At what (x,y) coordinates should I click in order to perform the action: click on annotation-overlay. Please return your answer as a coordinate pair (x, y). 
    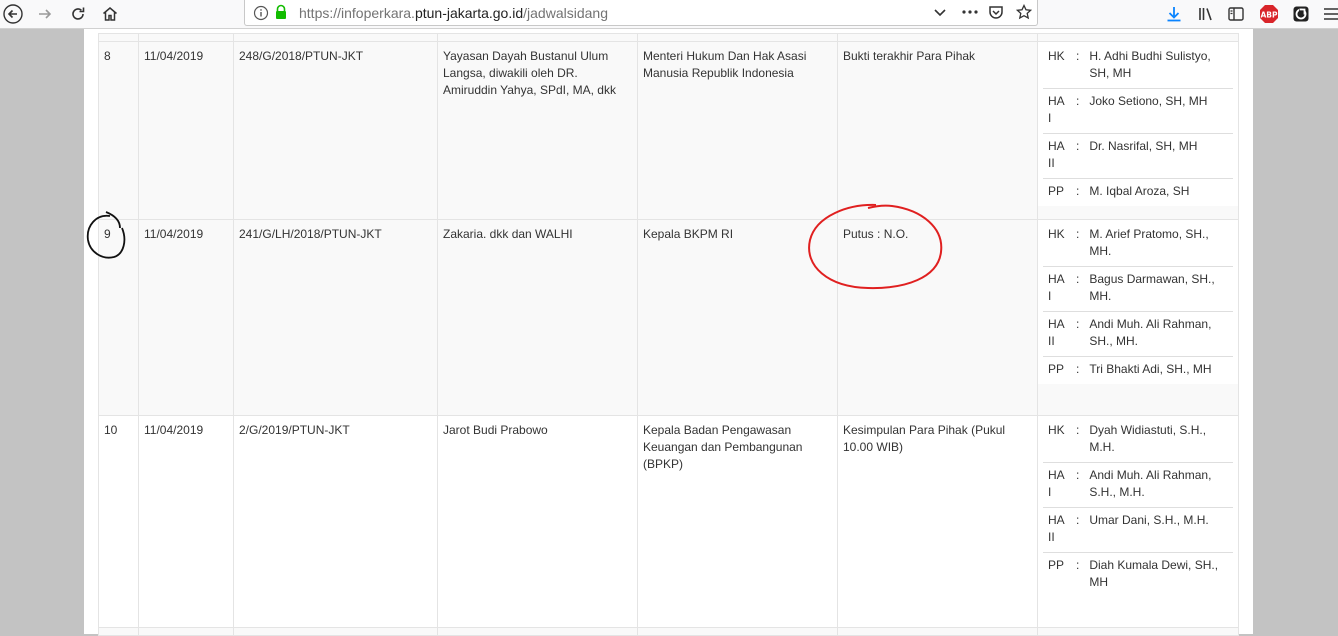
    Looking at the image, I should click on (514, 246).